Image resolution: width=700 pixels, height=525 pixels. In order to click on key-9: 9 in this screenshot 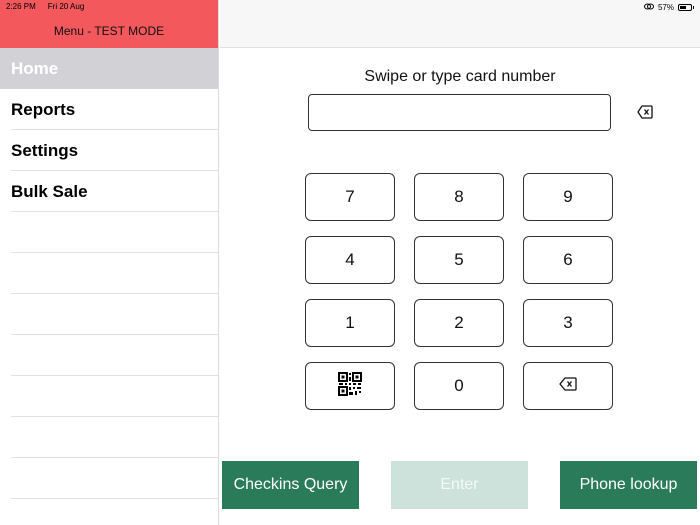, I will do `click(568, 197)`.